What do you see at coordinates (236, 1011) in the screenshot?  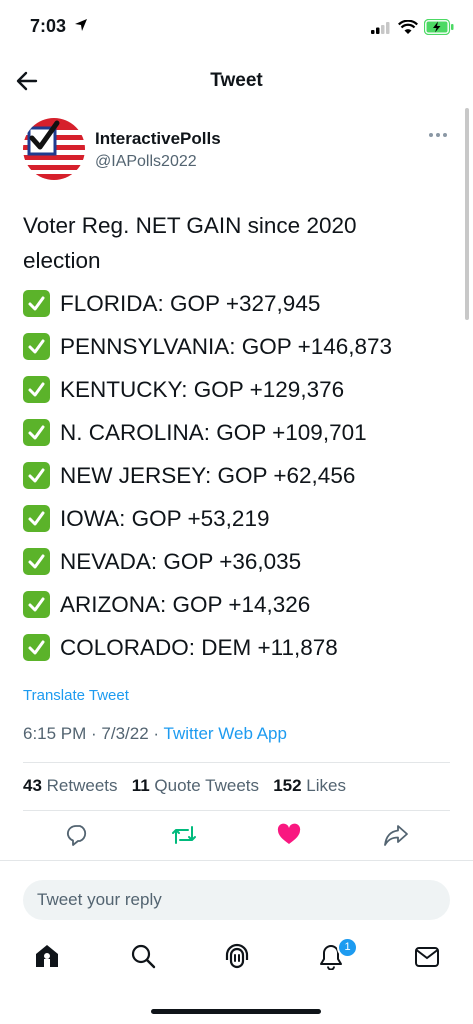 I see `home-indicator` at bounding box center [236, 1011].